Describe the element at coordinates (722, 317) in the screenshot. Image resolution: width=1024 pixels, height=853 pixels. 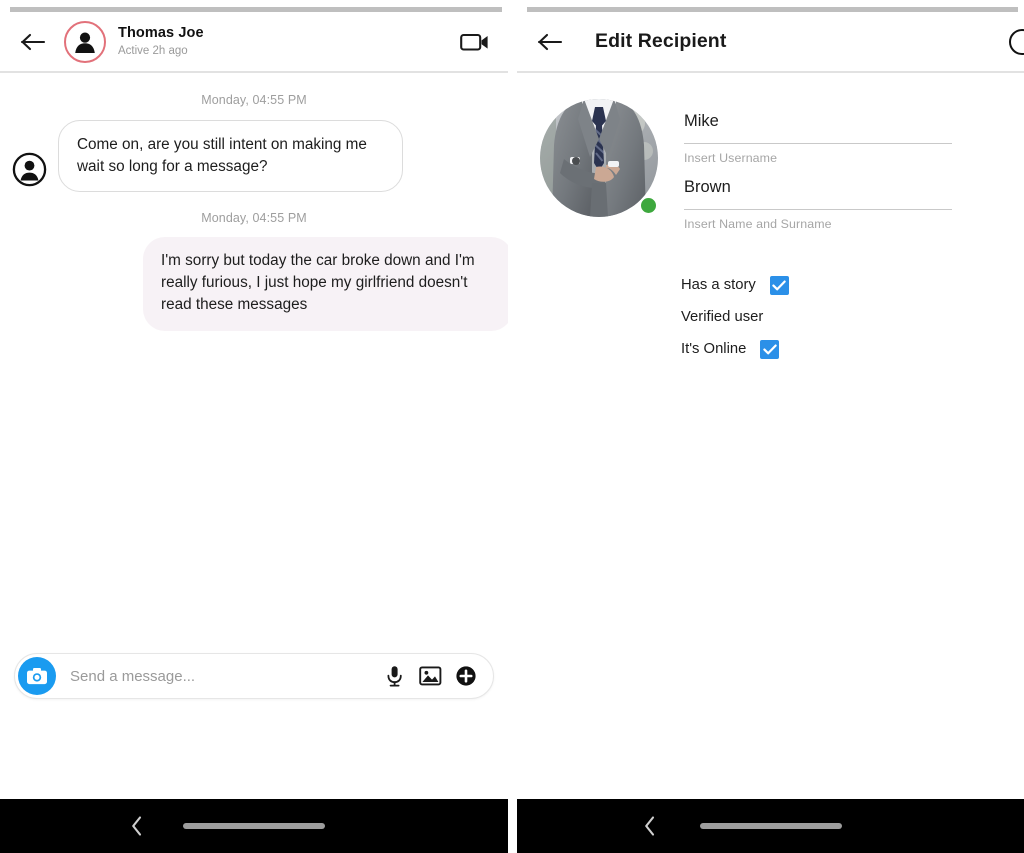
I see `option-label: Verified user` at that location.